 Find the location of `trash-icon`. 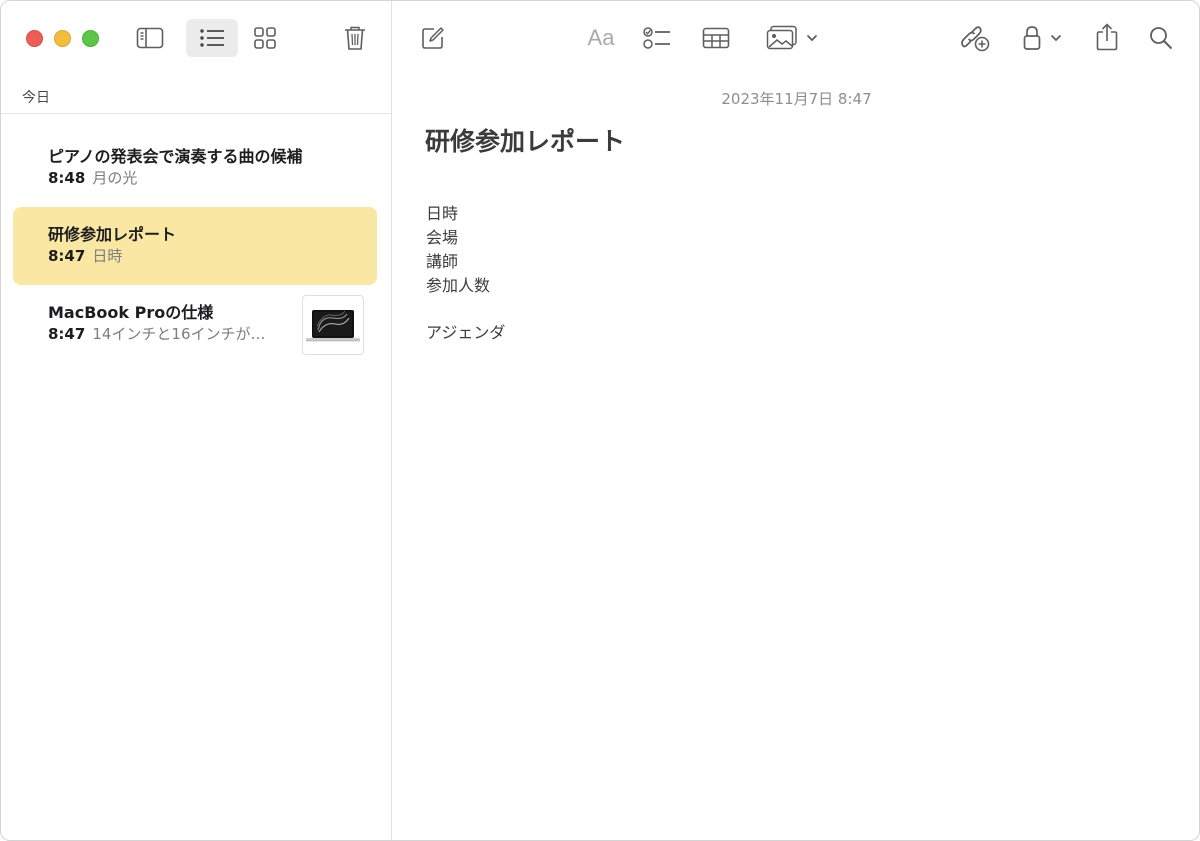

trash-icon is located at coordinates (355, 38).